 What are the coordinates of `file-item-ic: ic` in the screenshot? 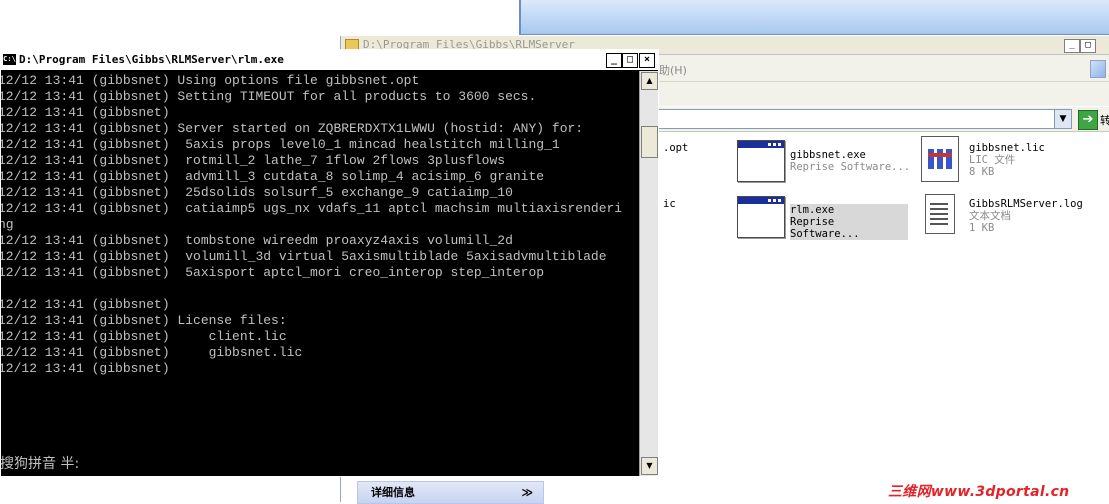 It's located at (669, 204).